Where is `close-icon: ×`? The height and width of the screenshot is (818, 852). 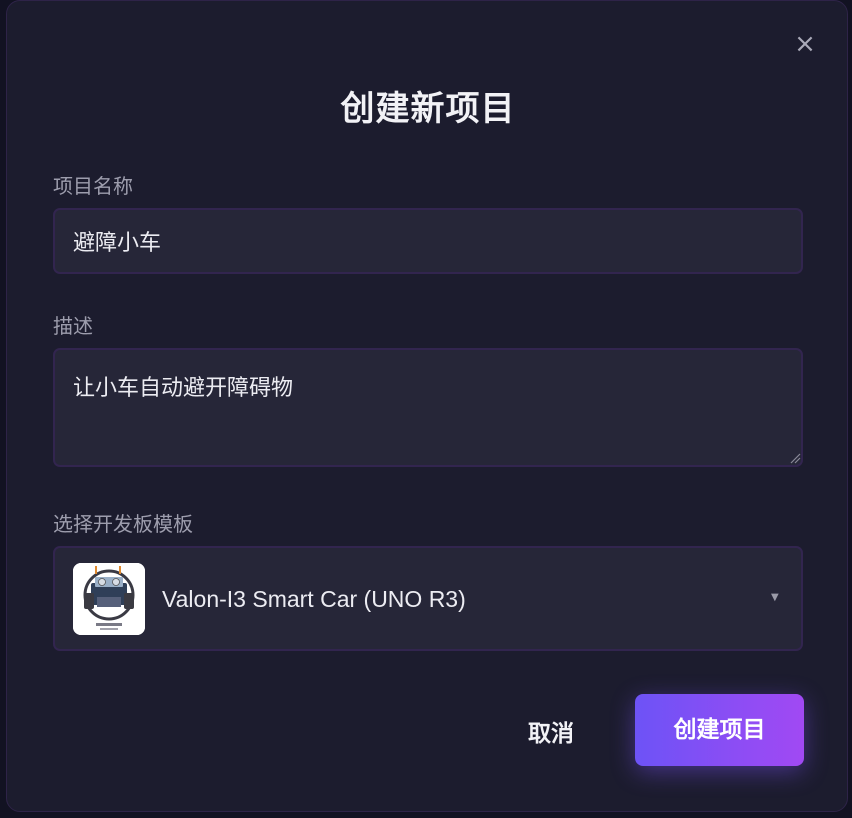 close-icon: × is located at coordinates (805, 44).